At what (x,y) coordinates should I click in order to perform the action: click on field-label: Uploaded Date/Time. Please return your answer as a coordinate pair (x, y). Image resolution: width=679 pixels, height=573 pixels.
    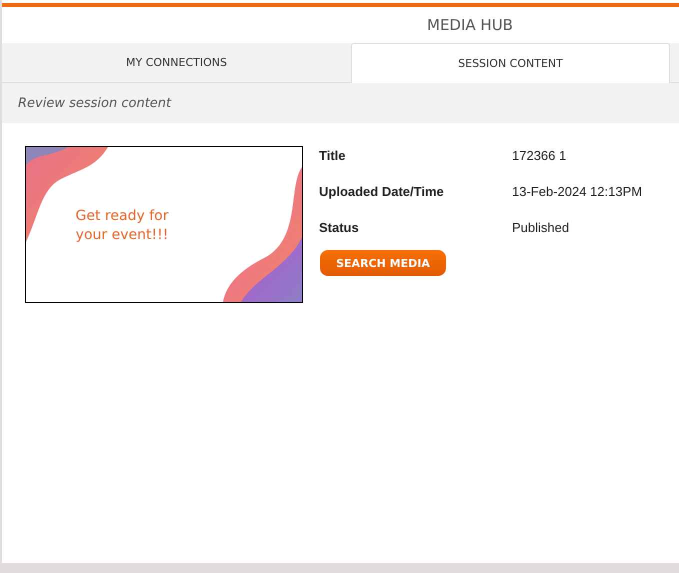
    Looking at the image, I should click on (382, 192).